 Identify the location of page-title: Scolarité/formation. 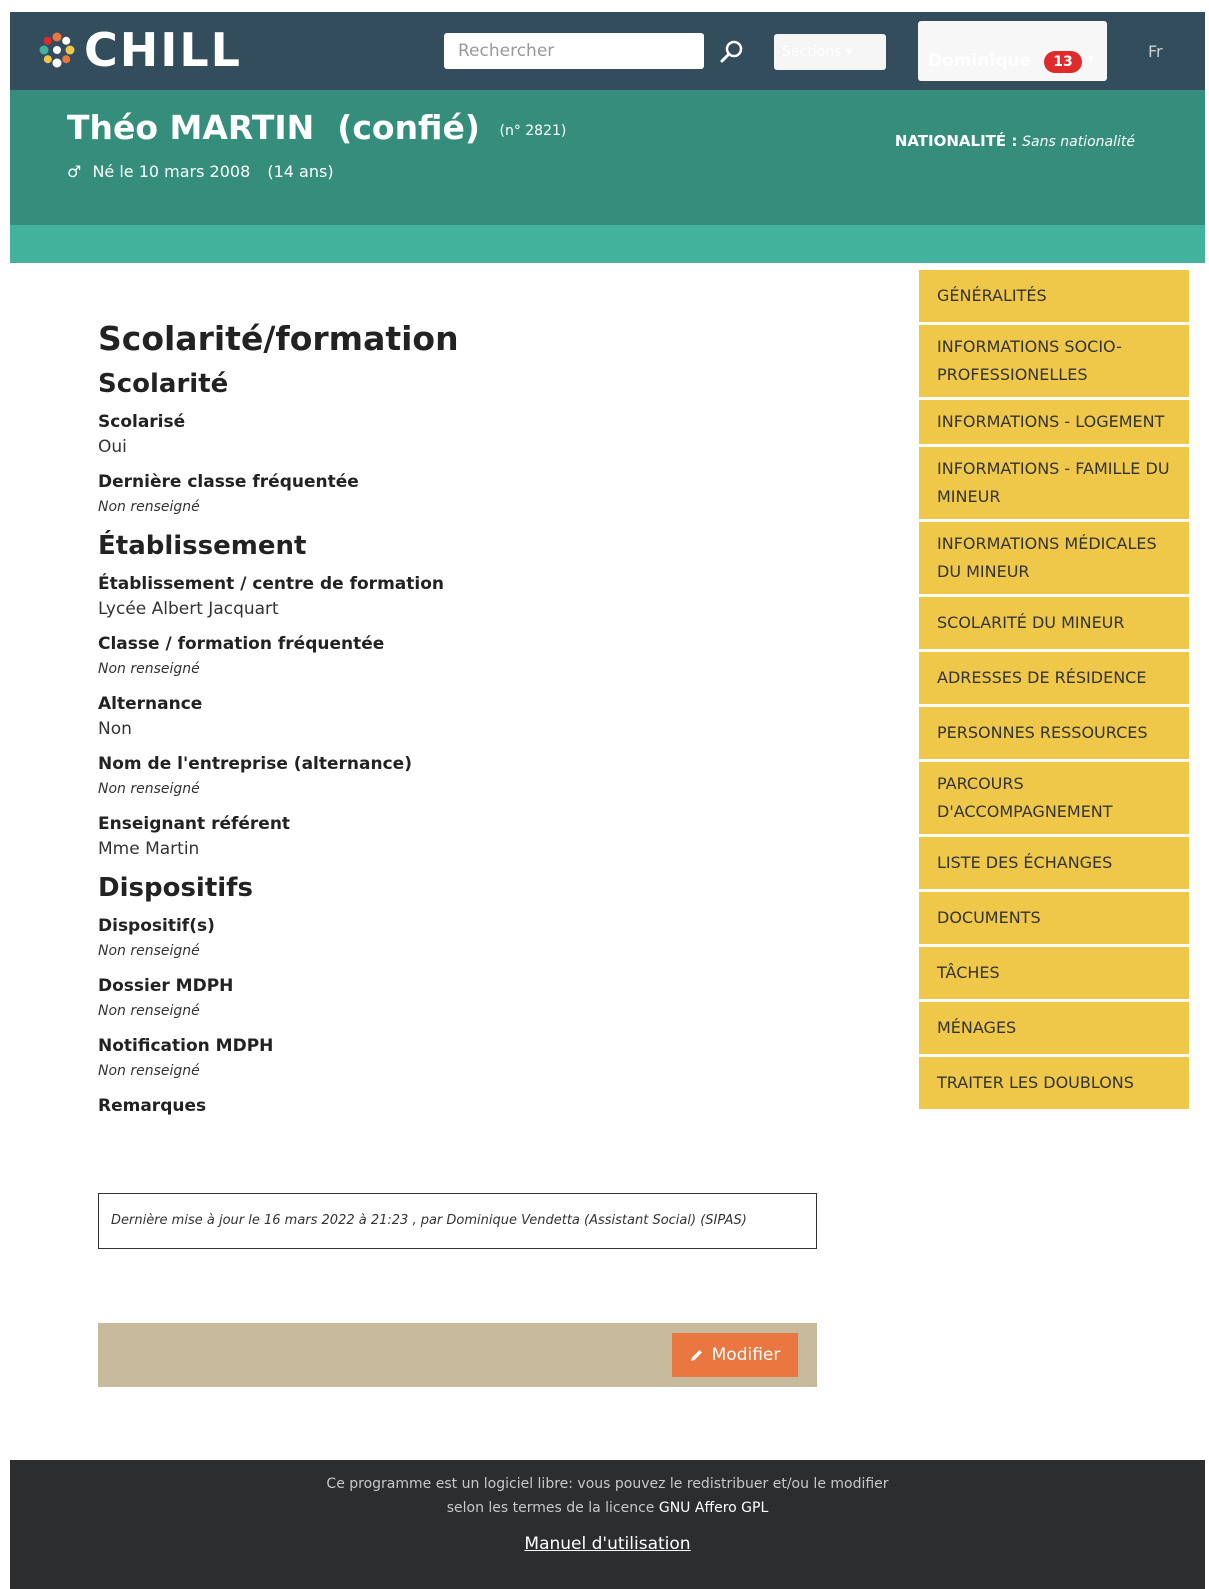
(278, 338).